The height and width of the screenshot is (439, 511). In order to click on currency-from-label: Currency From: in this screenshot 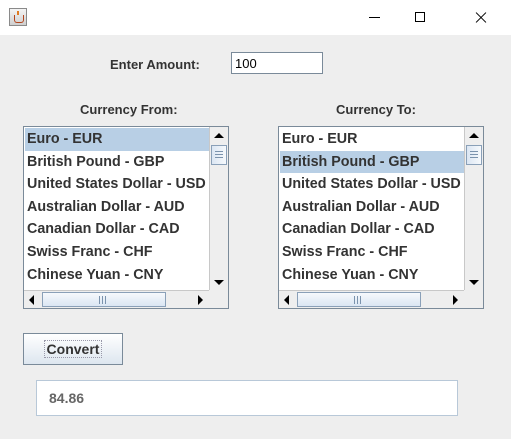, I will do `click(129, 109)`.